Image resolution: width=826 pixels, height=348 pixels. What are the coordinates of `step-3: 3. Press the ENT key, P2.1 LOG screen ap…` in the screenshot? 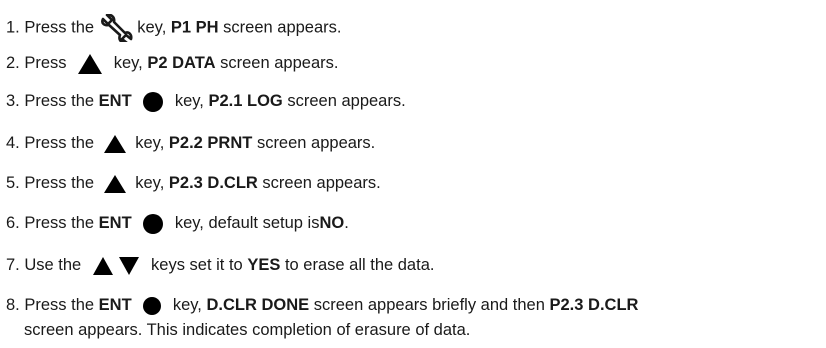 It's located at (414, 101).